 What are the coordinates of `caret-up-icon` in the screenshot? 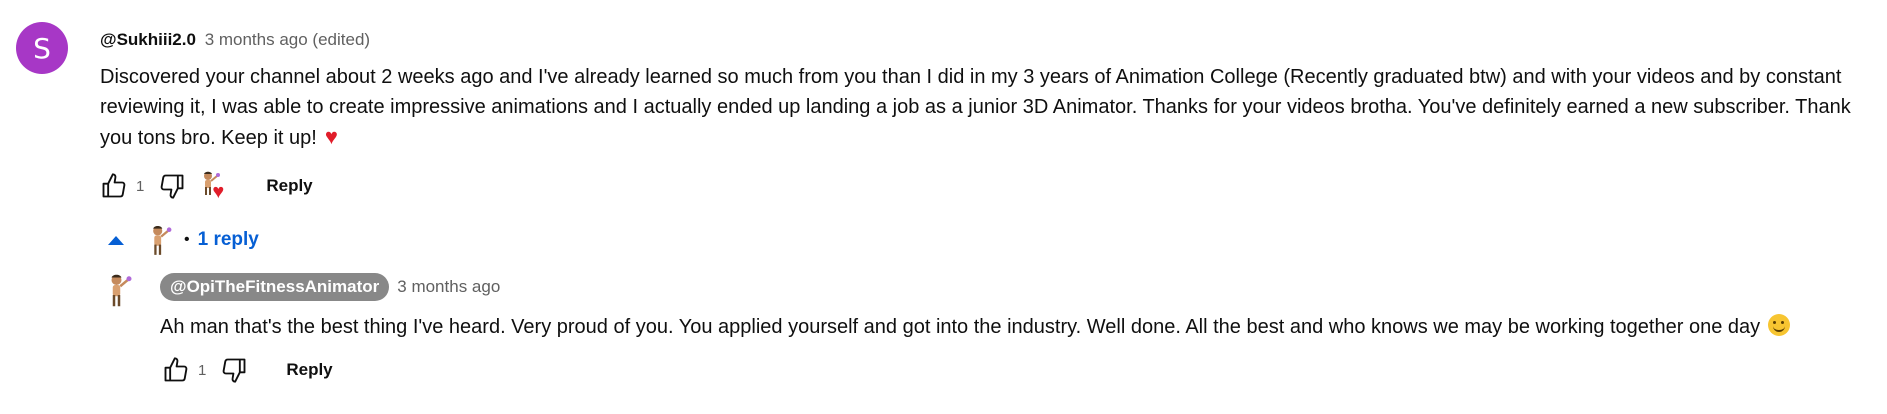 It's located at (116, 240).